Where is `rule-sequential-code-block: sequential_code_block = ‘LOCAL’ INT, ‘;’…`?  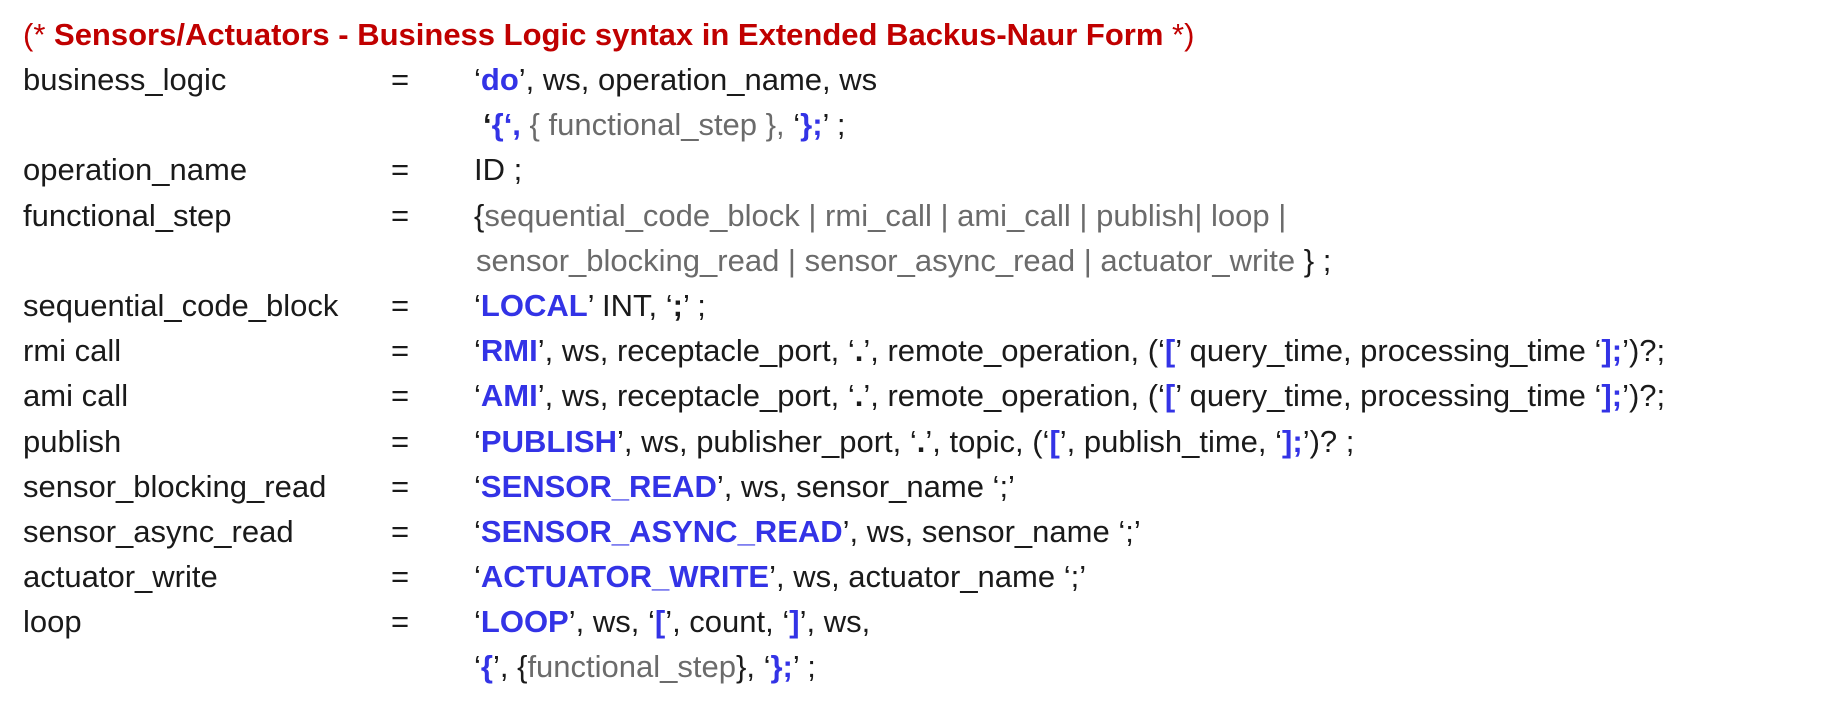 rule-sequential-code-block: sequential_code_block = ‘LOCAL’ INT, ‘;’… is located at coordinates (918, 305).